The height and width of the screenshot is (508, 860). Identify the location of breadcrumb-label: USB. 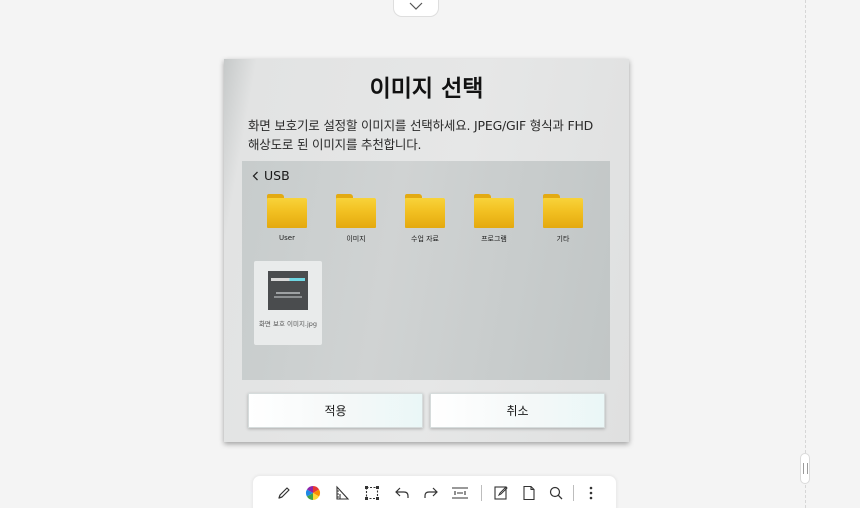
(277, 175).